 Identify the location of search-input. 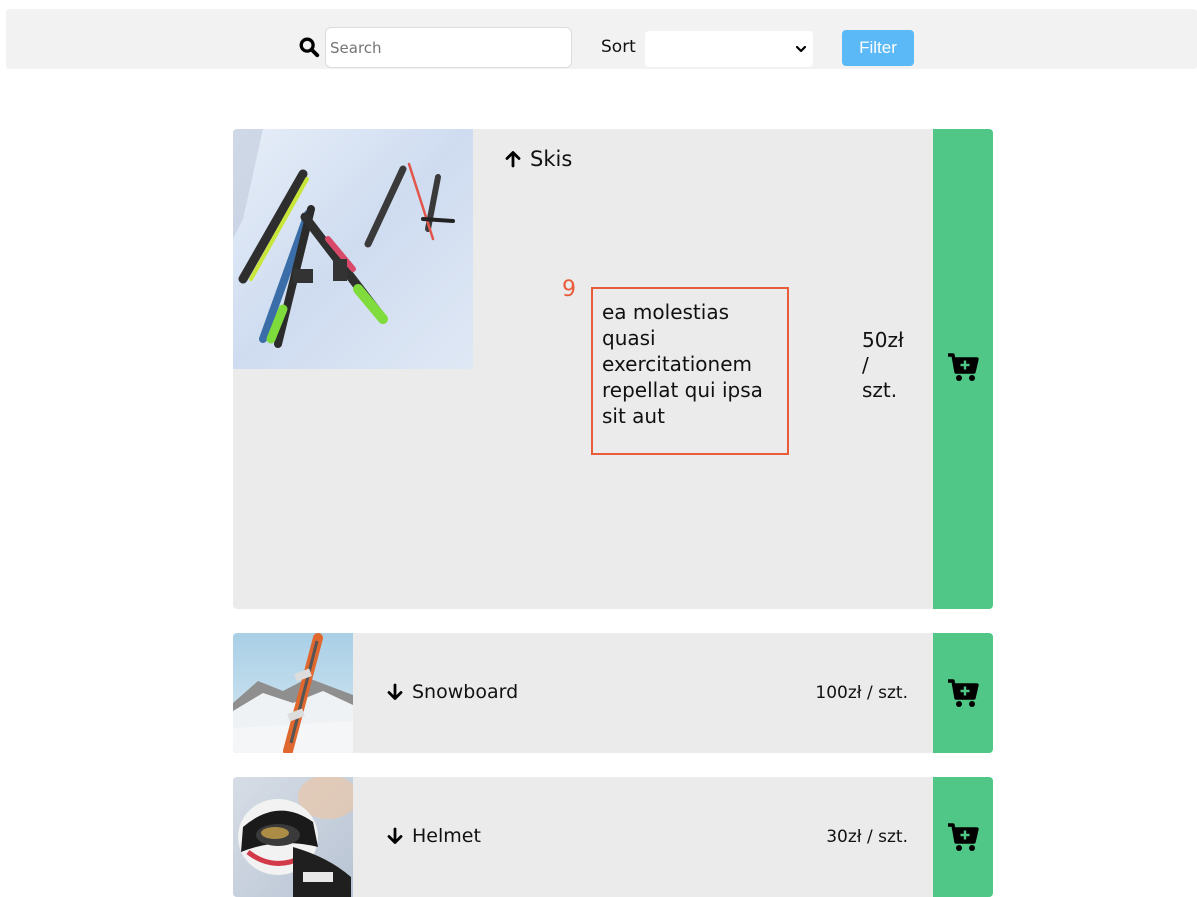
(448, 47).